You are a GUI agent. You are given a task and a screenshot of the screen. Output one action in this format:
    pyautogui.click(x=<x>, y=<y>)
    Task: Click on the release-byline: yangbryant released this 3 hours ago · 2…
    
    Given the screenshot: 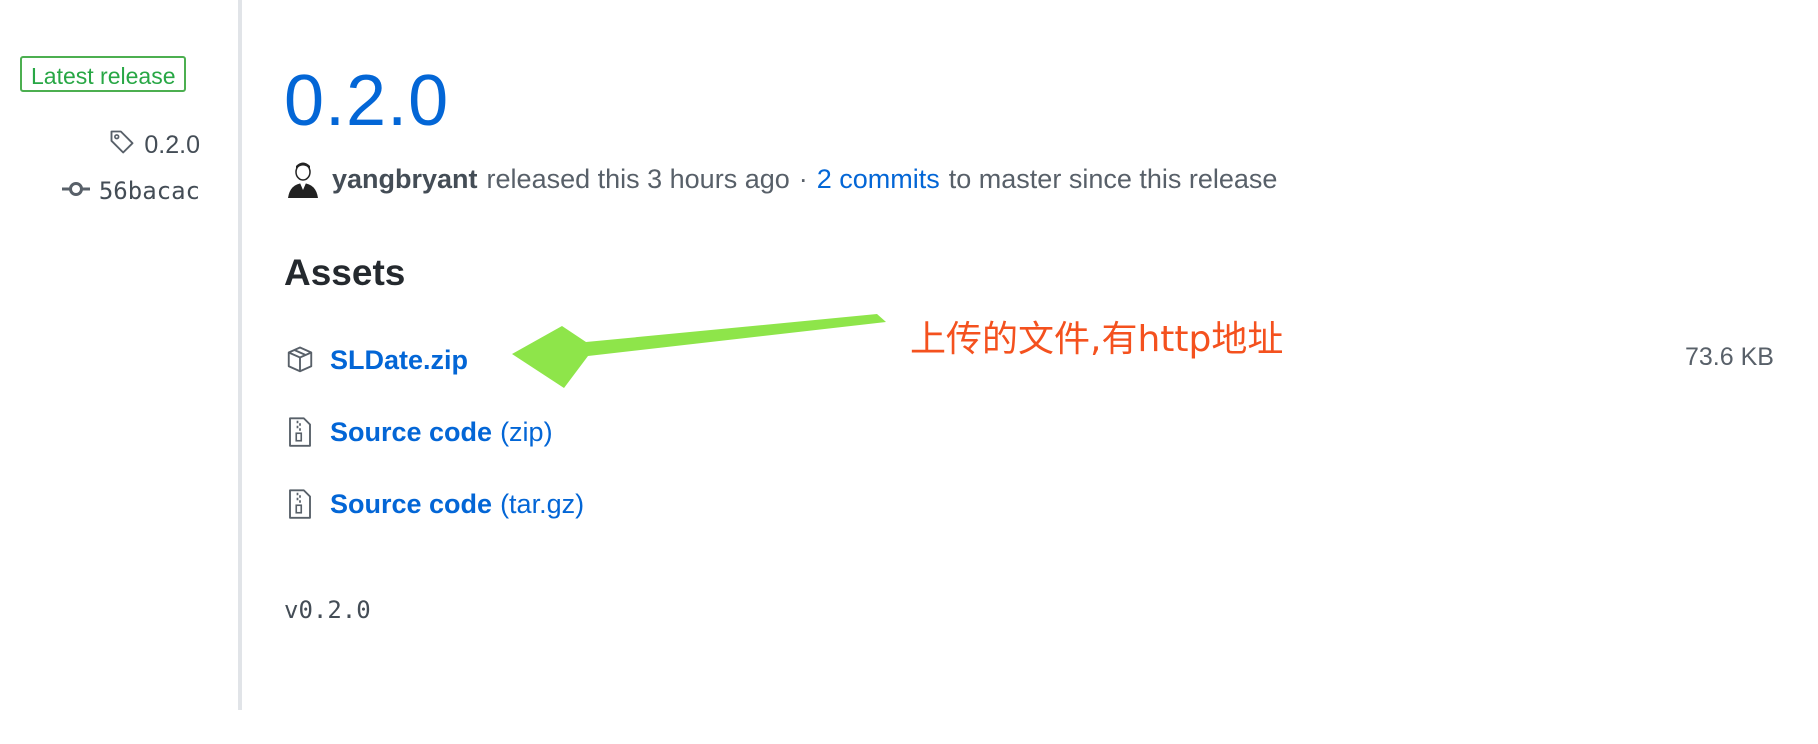 What is the action you would take?
    pyautogui.click(x=780, y=179)
    